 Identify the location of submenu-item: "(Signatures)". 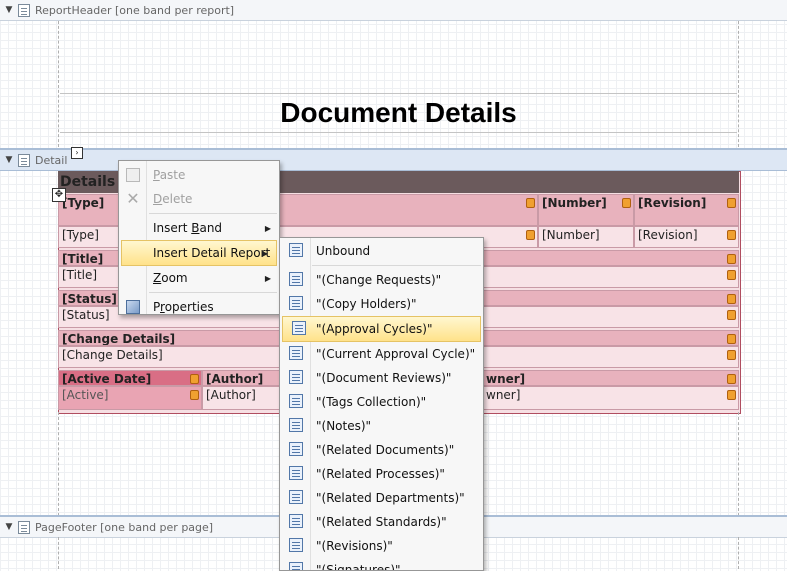
(381, 564).